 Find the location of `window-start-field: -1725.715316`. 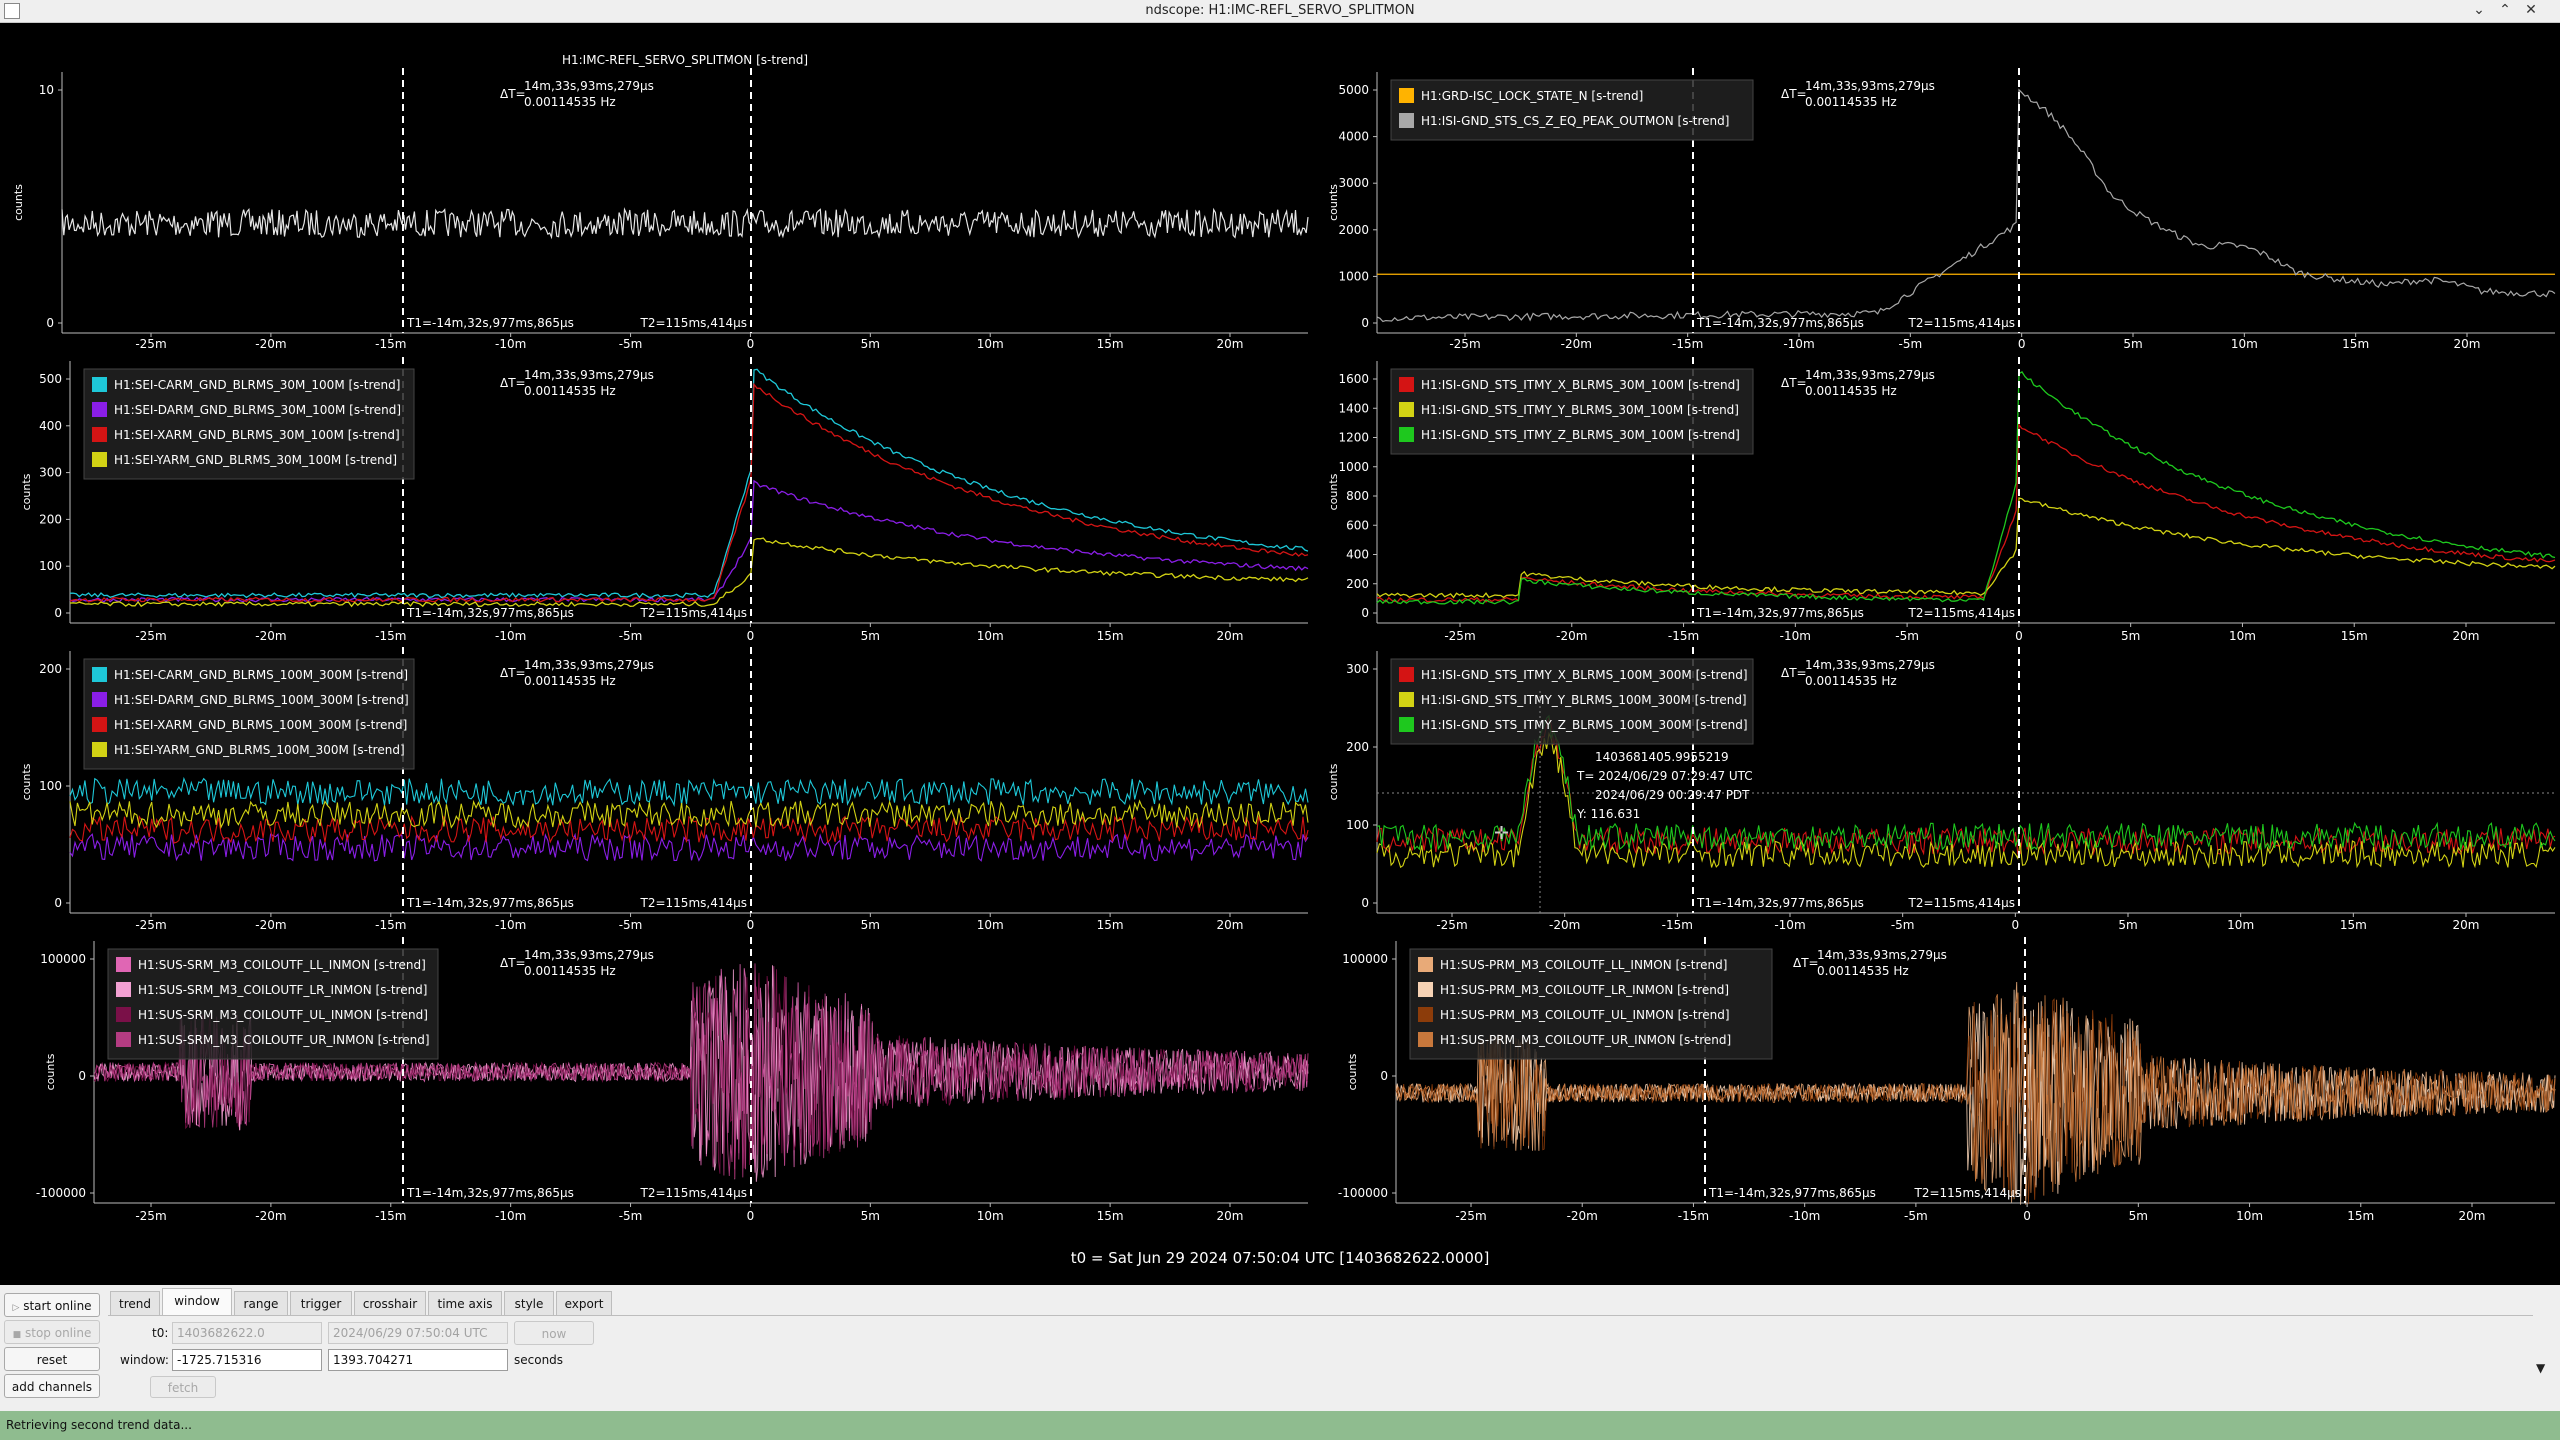

window-start-field: -1725.715316 is located at coordinates (247, 1360).